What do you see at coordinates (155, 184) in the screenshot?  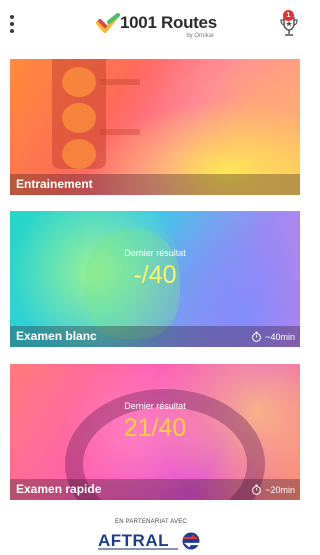 I see `card-footer: Entrainement` at bounding box center [155, 184].